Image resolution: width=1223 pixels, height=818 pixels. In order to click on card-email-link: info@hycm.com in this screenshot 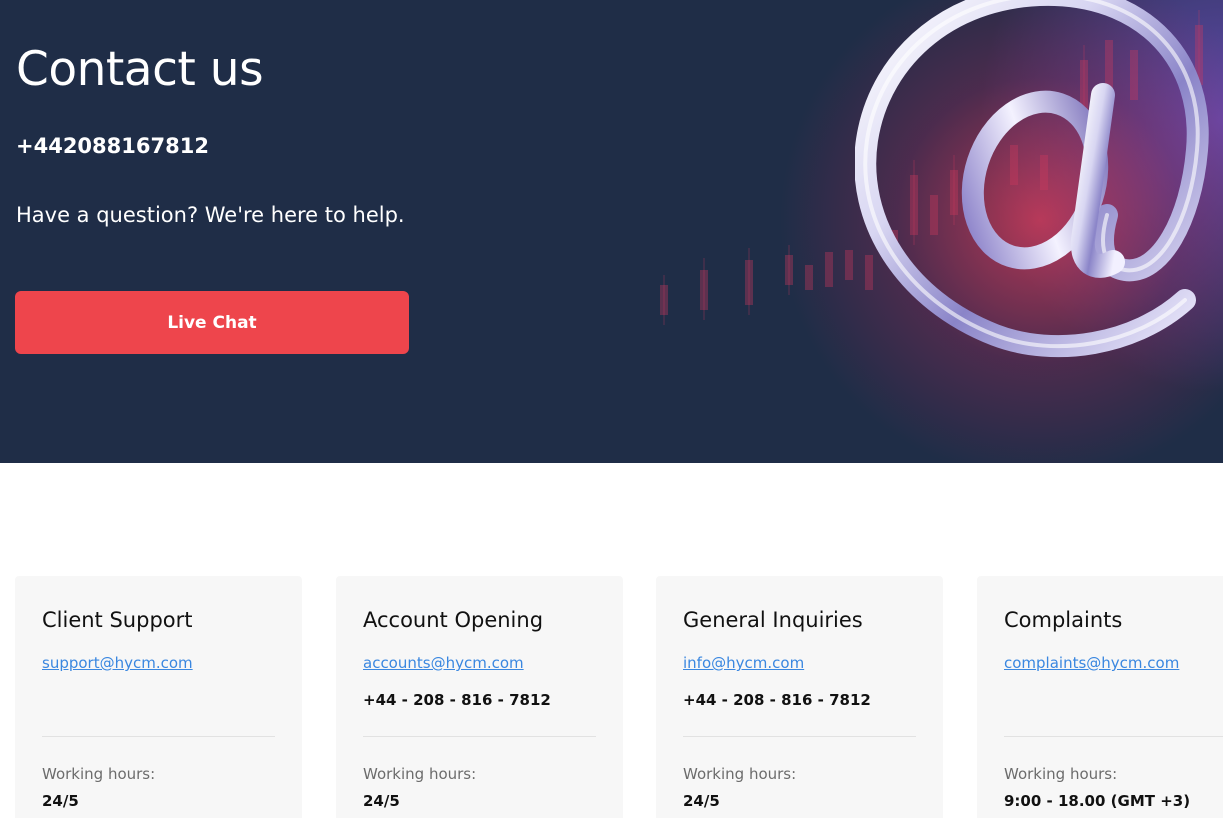, I will do `click(743, 663)`.